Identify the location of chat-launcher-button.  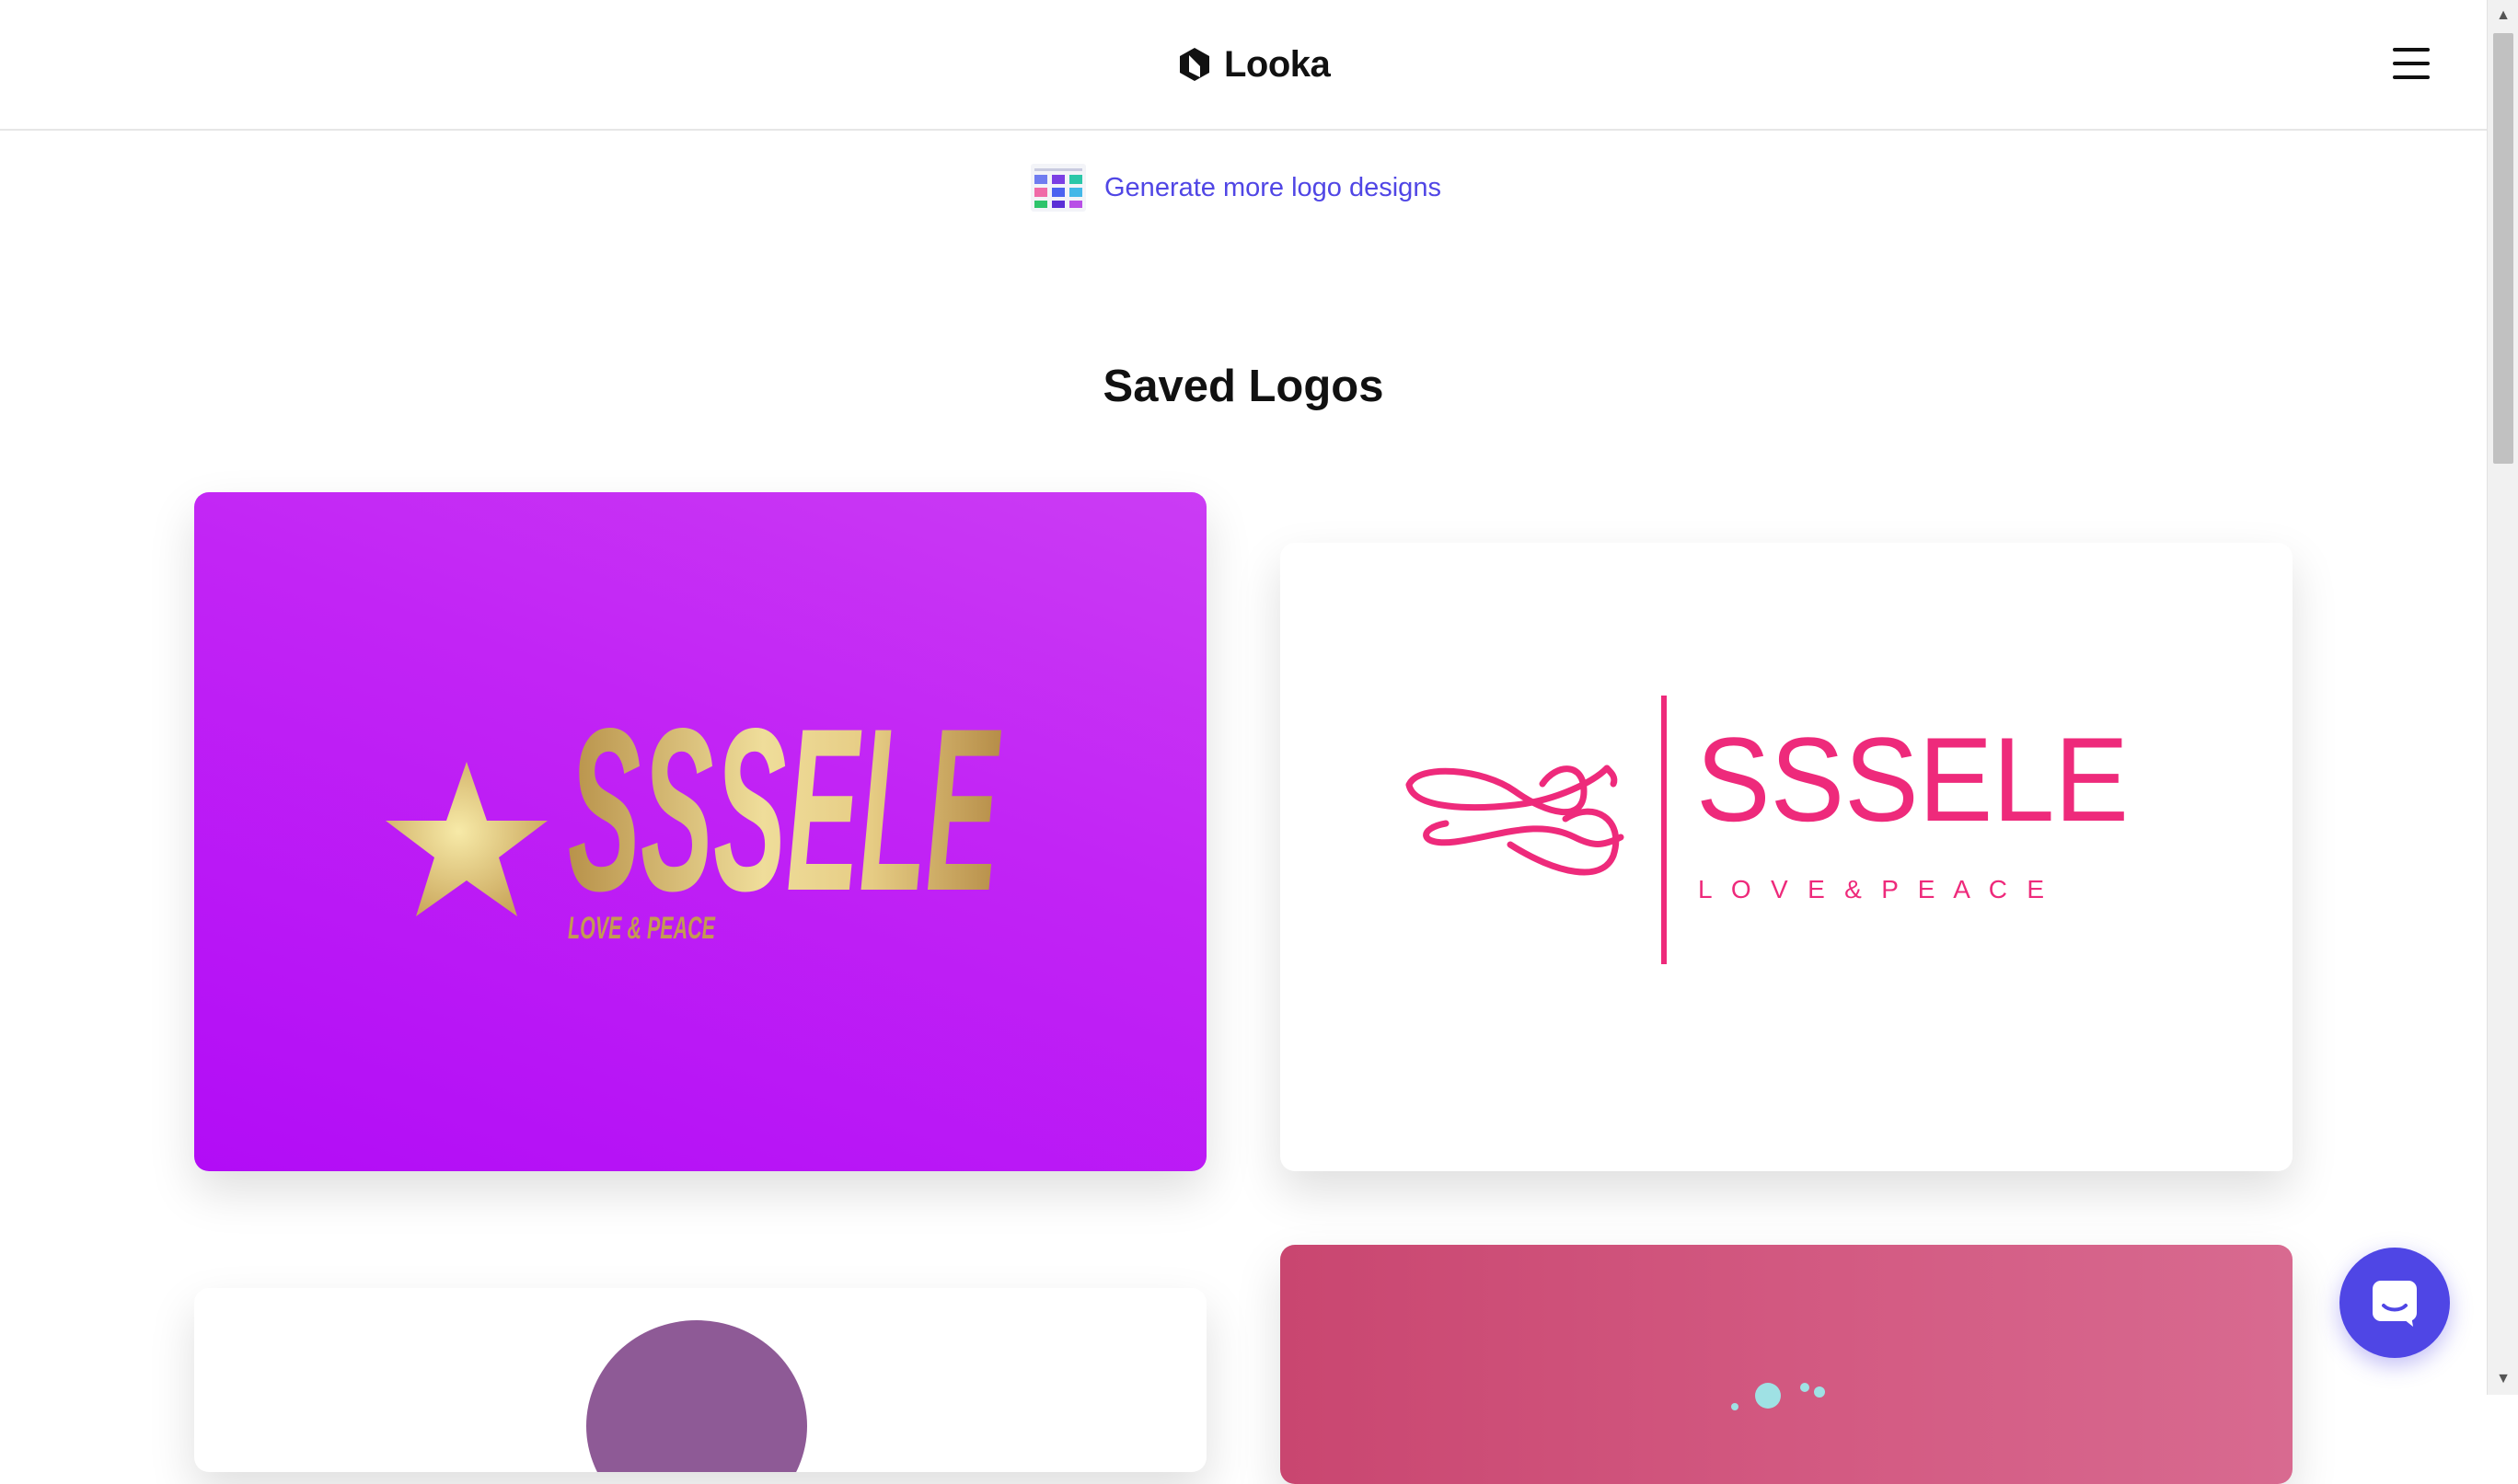
(2394, 1303).